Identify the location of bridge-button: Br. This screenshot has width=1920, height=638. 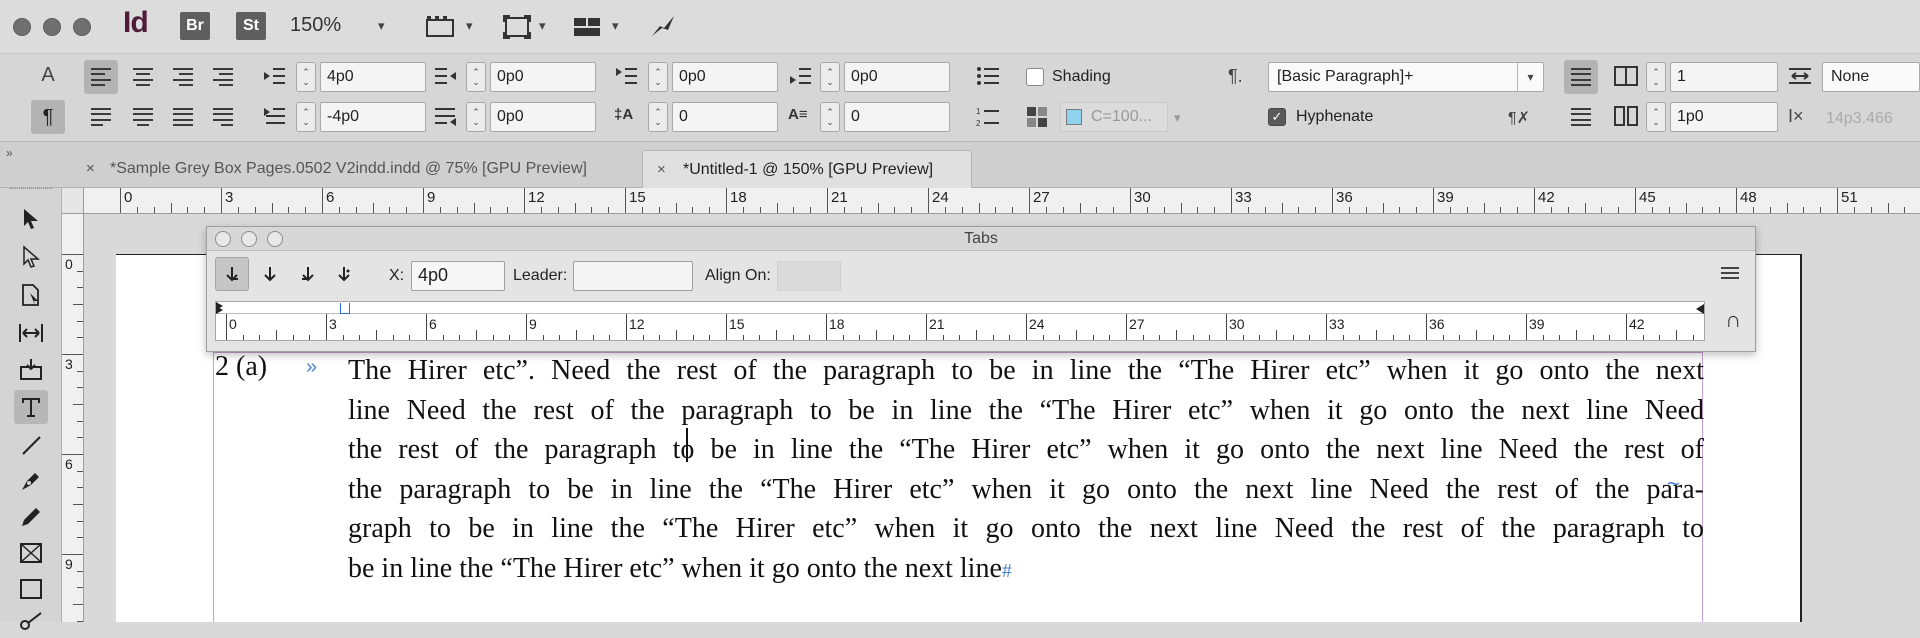
(195, 26).